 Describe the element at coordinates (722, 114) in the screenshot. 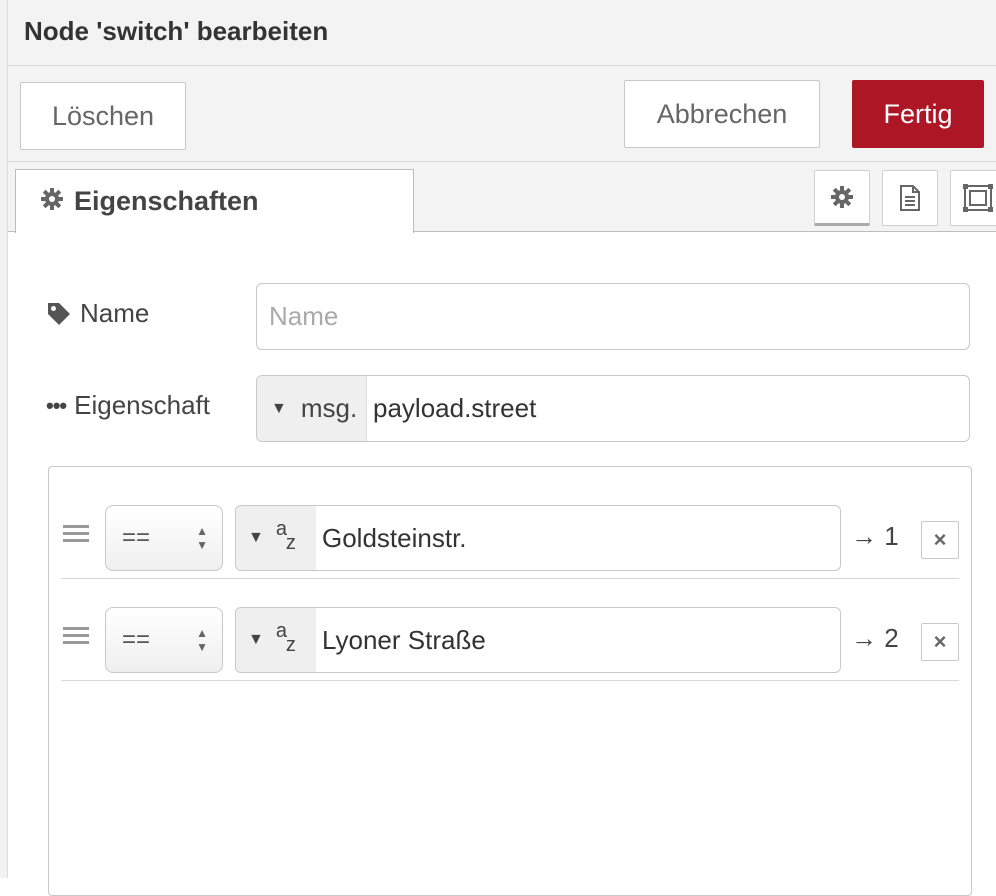

I see `cancel-button: Abbrechen` at that location.